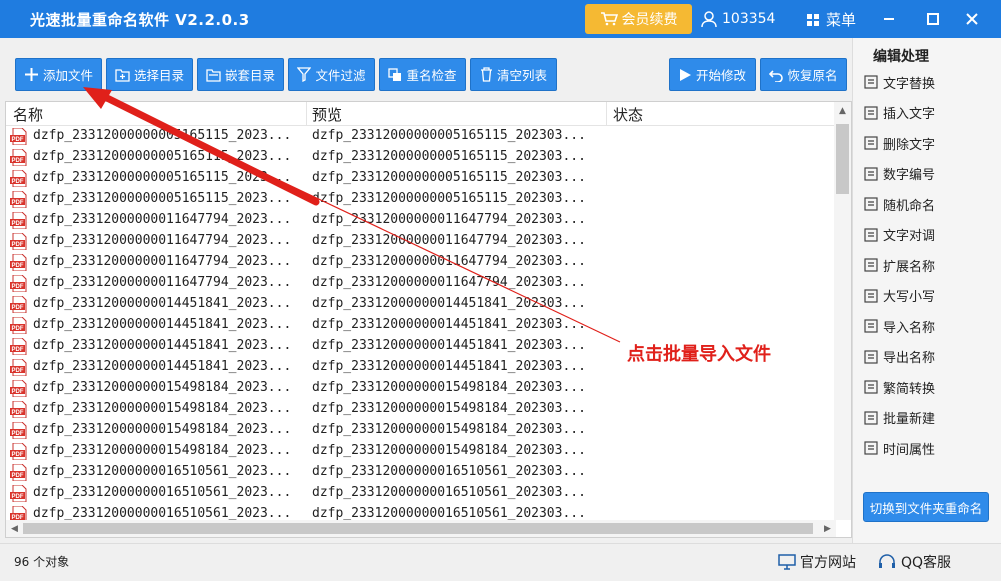 This screenshot has height=581, width=1001. I want to click on sidebar-item-label: 时间属性, so click(909, 450).